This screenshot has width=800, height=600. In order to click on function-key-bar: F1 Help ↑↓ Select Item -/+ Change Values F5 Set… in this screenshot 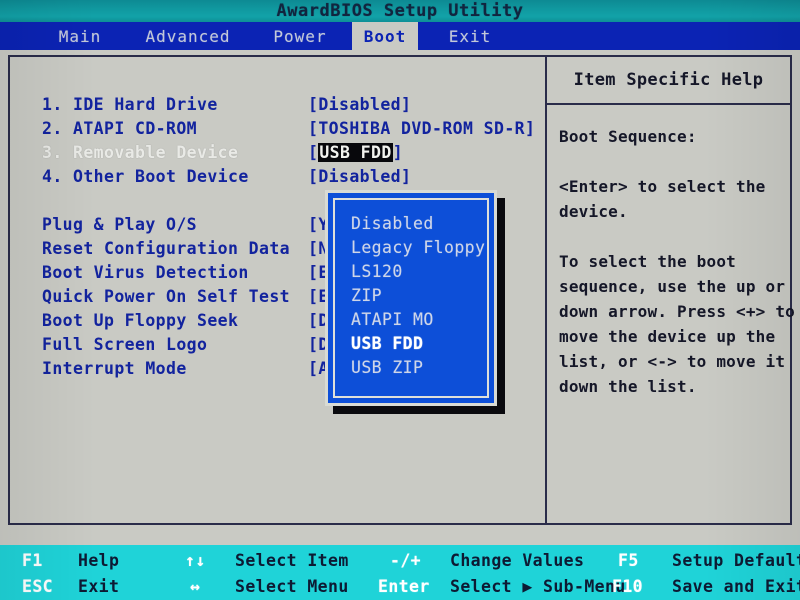, I will do `click(400, 572)`.